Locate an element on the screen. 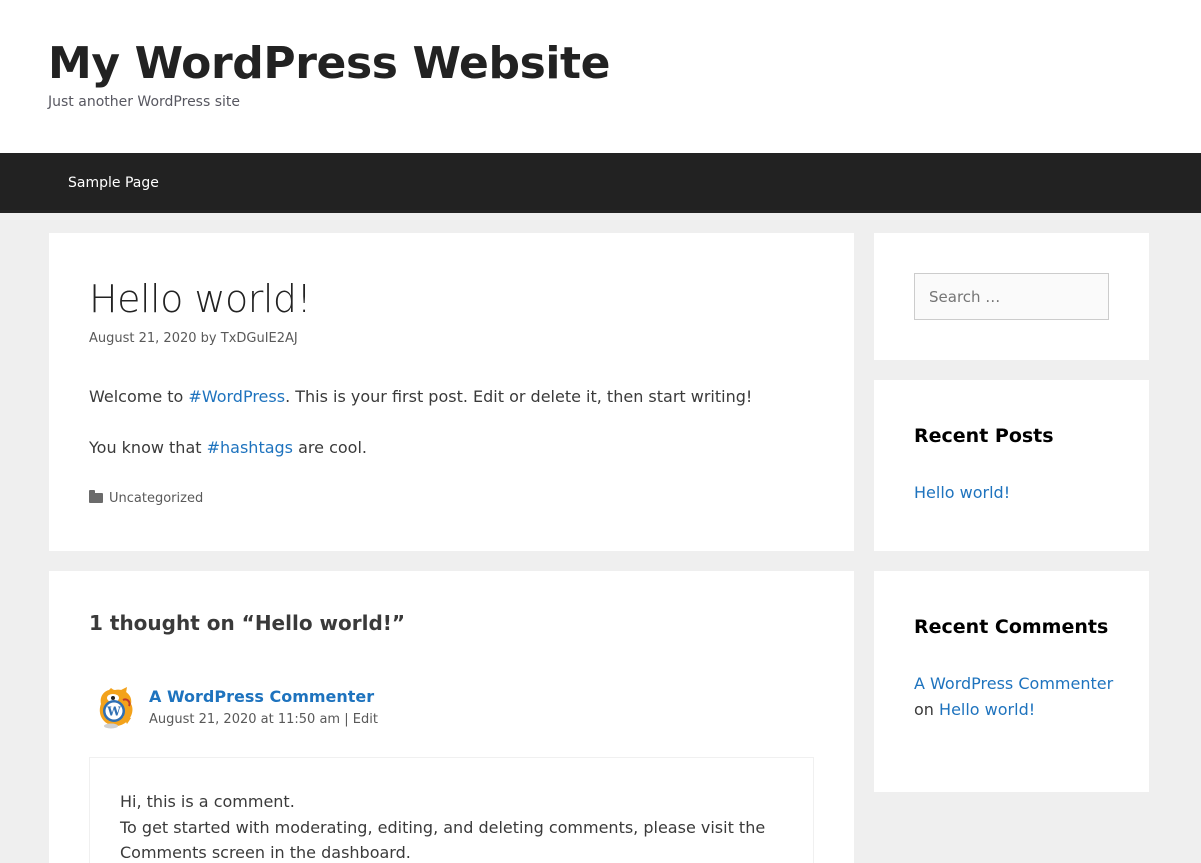  commenter-avatar: W is located at coordinates (116, 708).